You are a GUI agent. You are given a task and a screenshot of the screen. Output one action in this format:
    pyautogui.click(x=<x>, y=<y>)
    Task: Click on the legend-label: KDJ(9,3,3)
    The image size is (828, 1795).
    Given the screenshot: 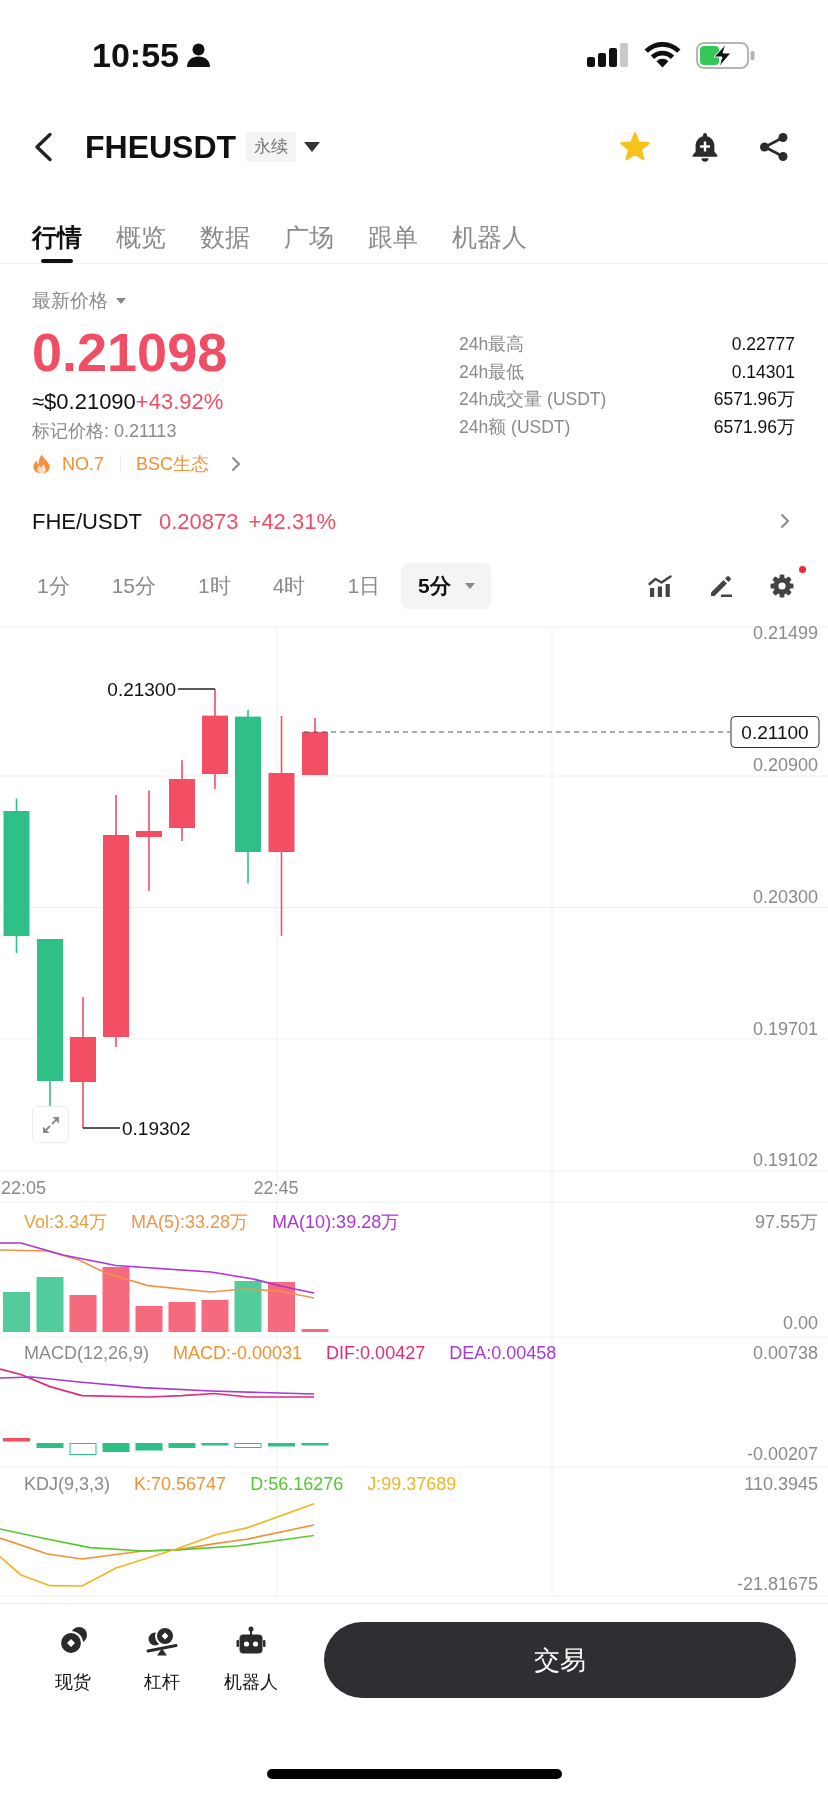 What is the action you would take?
    pyautogui.click(x=67, y=1484)
    